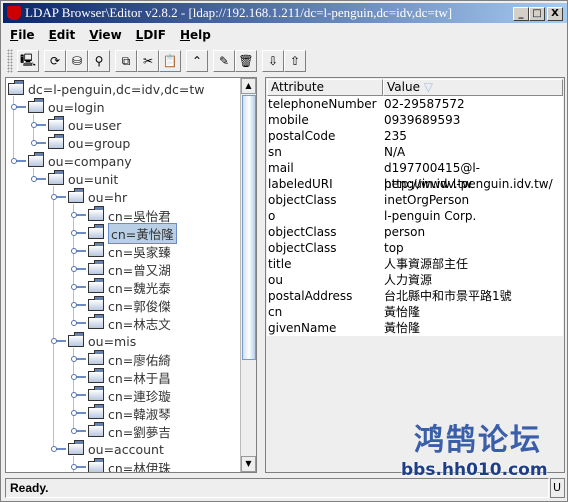  Describe the element at coordinates (472, 296) in the screenshot. I see `value-cell: 台北縣中和市景平路1號` at that location.